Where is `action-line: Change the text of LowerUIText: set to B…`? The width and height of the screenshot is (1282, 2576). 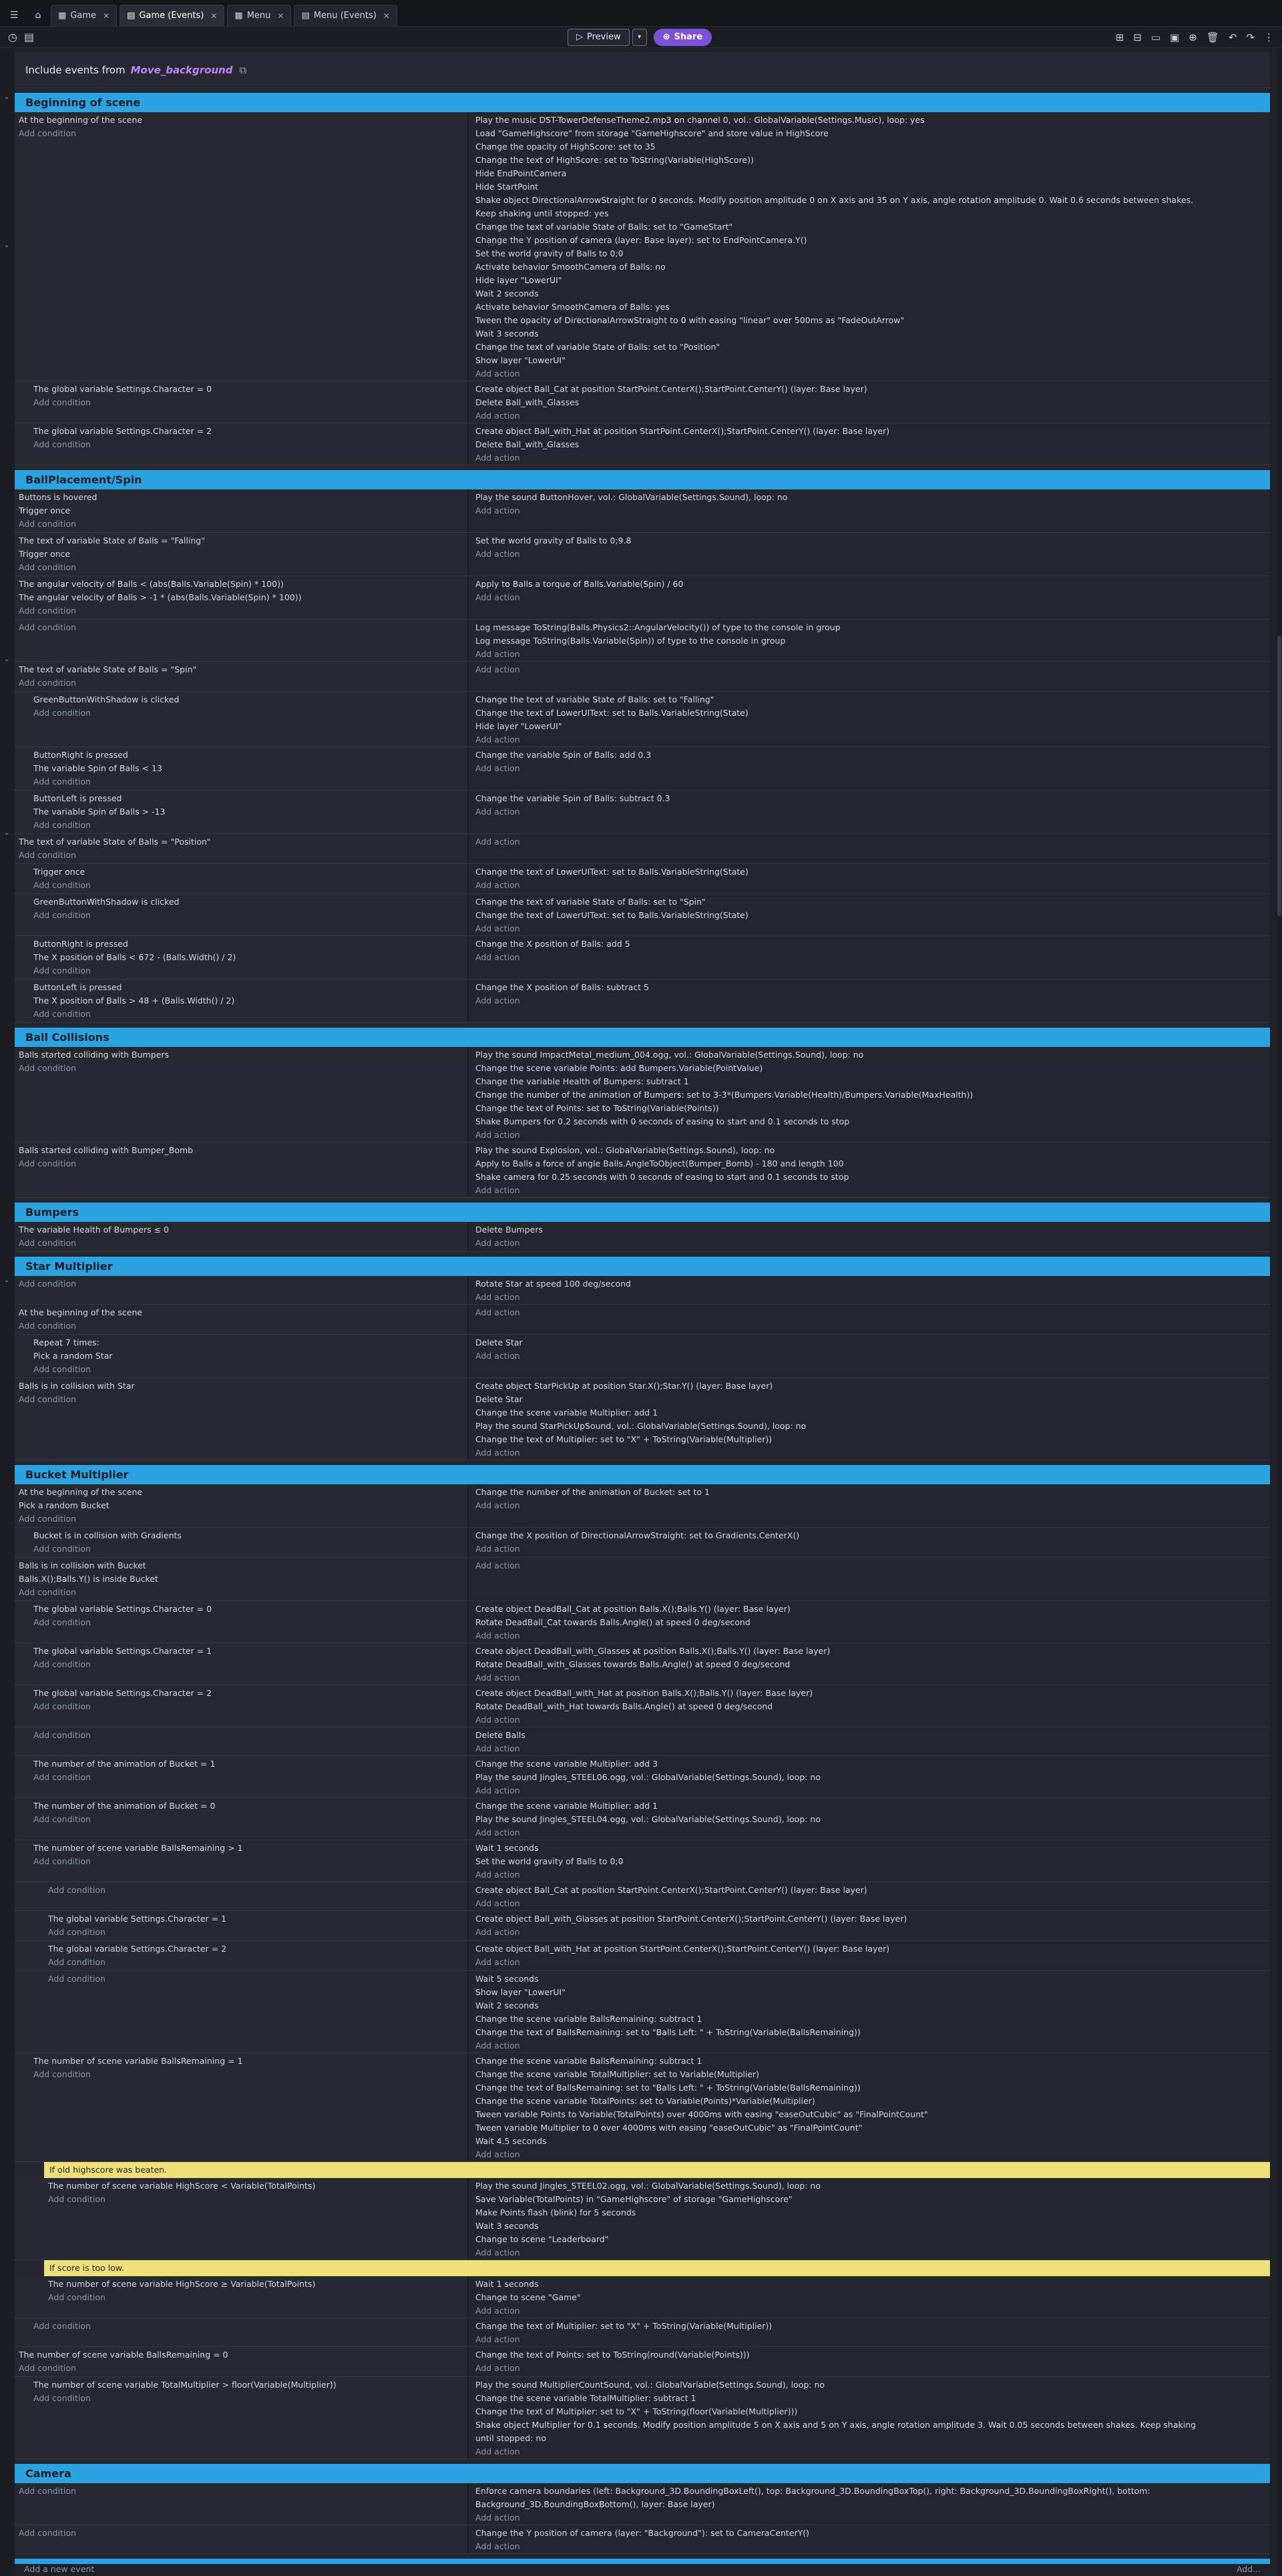 action-line: Change the text of LowerUIText: set to B… is located at coordinates (870, 713).